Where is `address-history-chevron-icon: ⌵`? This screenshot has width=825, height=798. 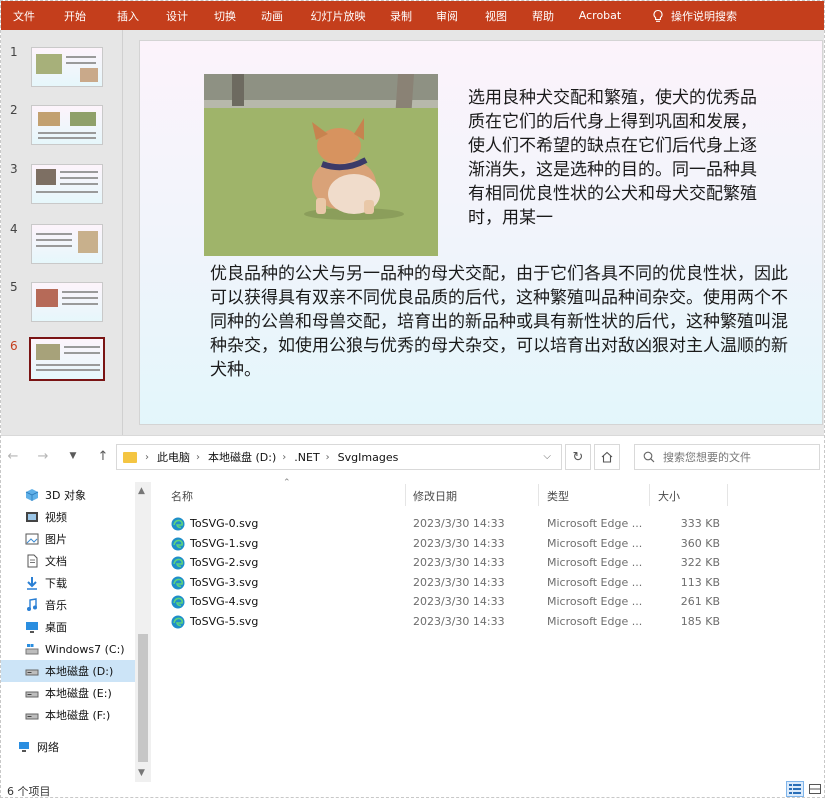 address-history-chevron-icon: ⌵ is located at coordinates (547, 456).